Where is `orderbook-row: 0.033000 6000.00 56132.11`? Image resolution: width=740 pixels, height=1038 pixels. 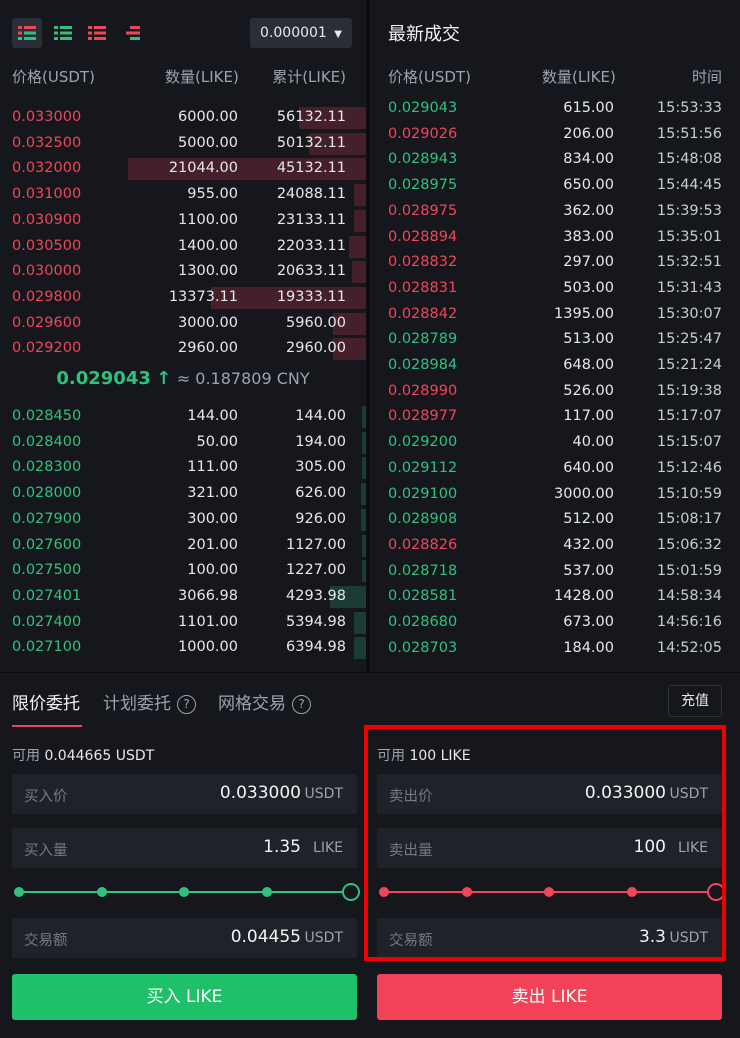
orderbook-row: 0.033000 6000.00 56132.11 is located at coordinates (183, 118).